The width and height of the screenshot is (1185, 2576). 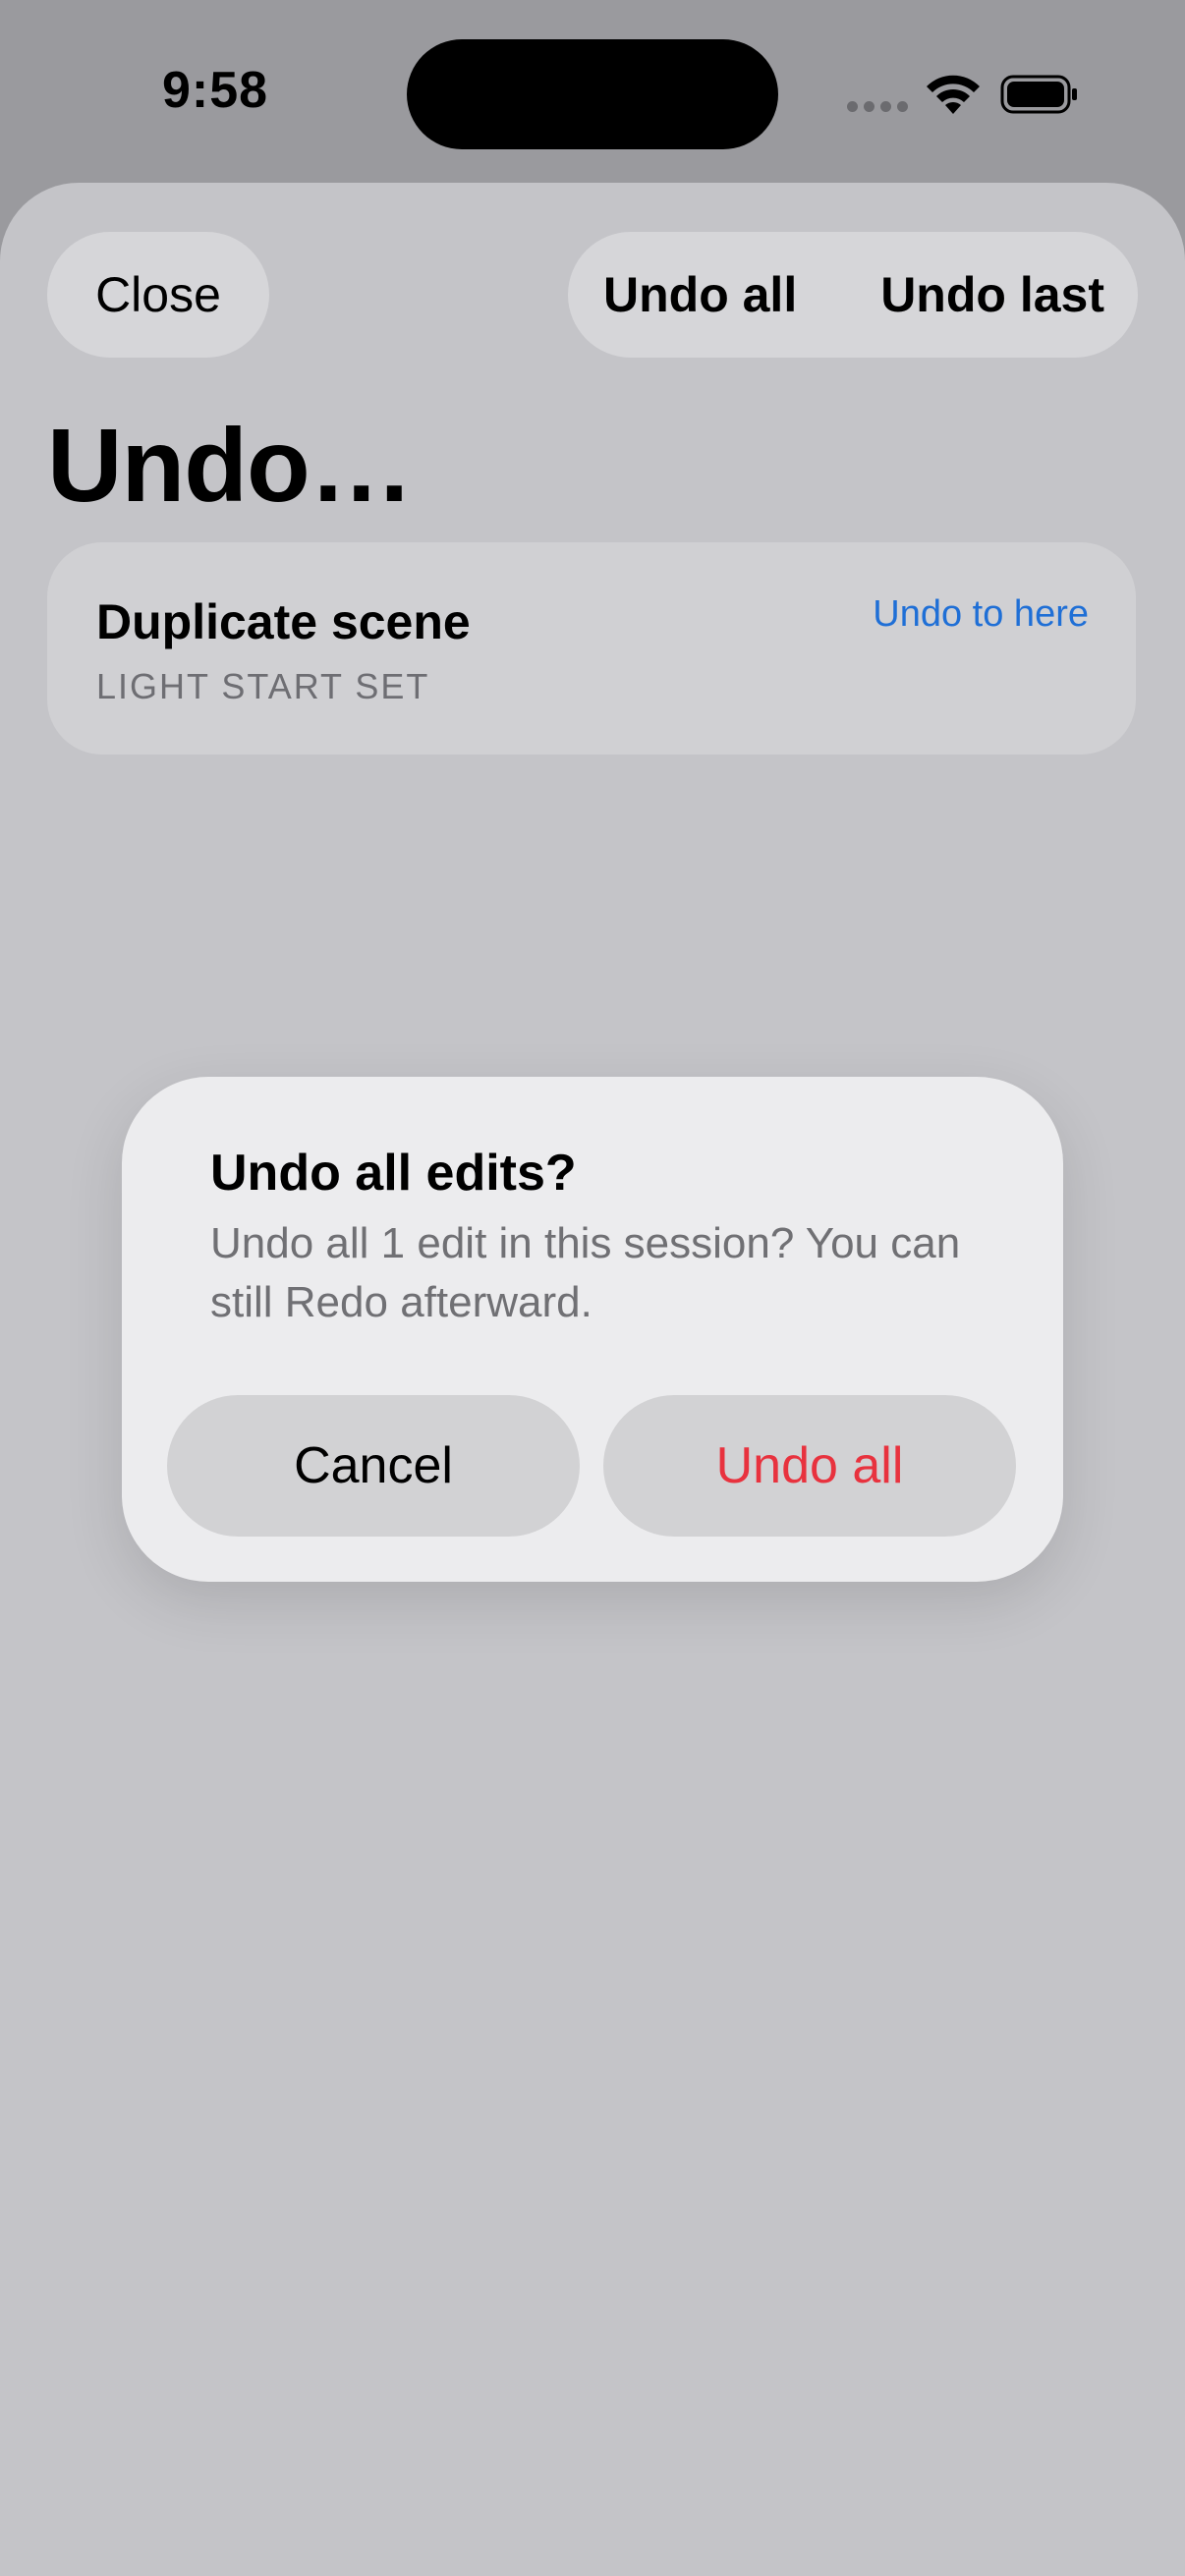 I want to click on signal-dots-icon, so click(x=878, y=106).